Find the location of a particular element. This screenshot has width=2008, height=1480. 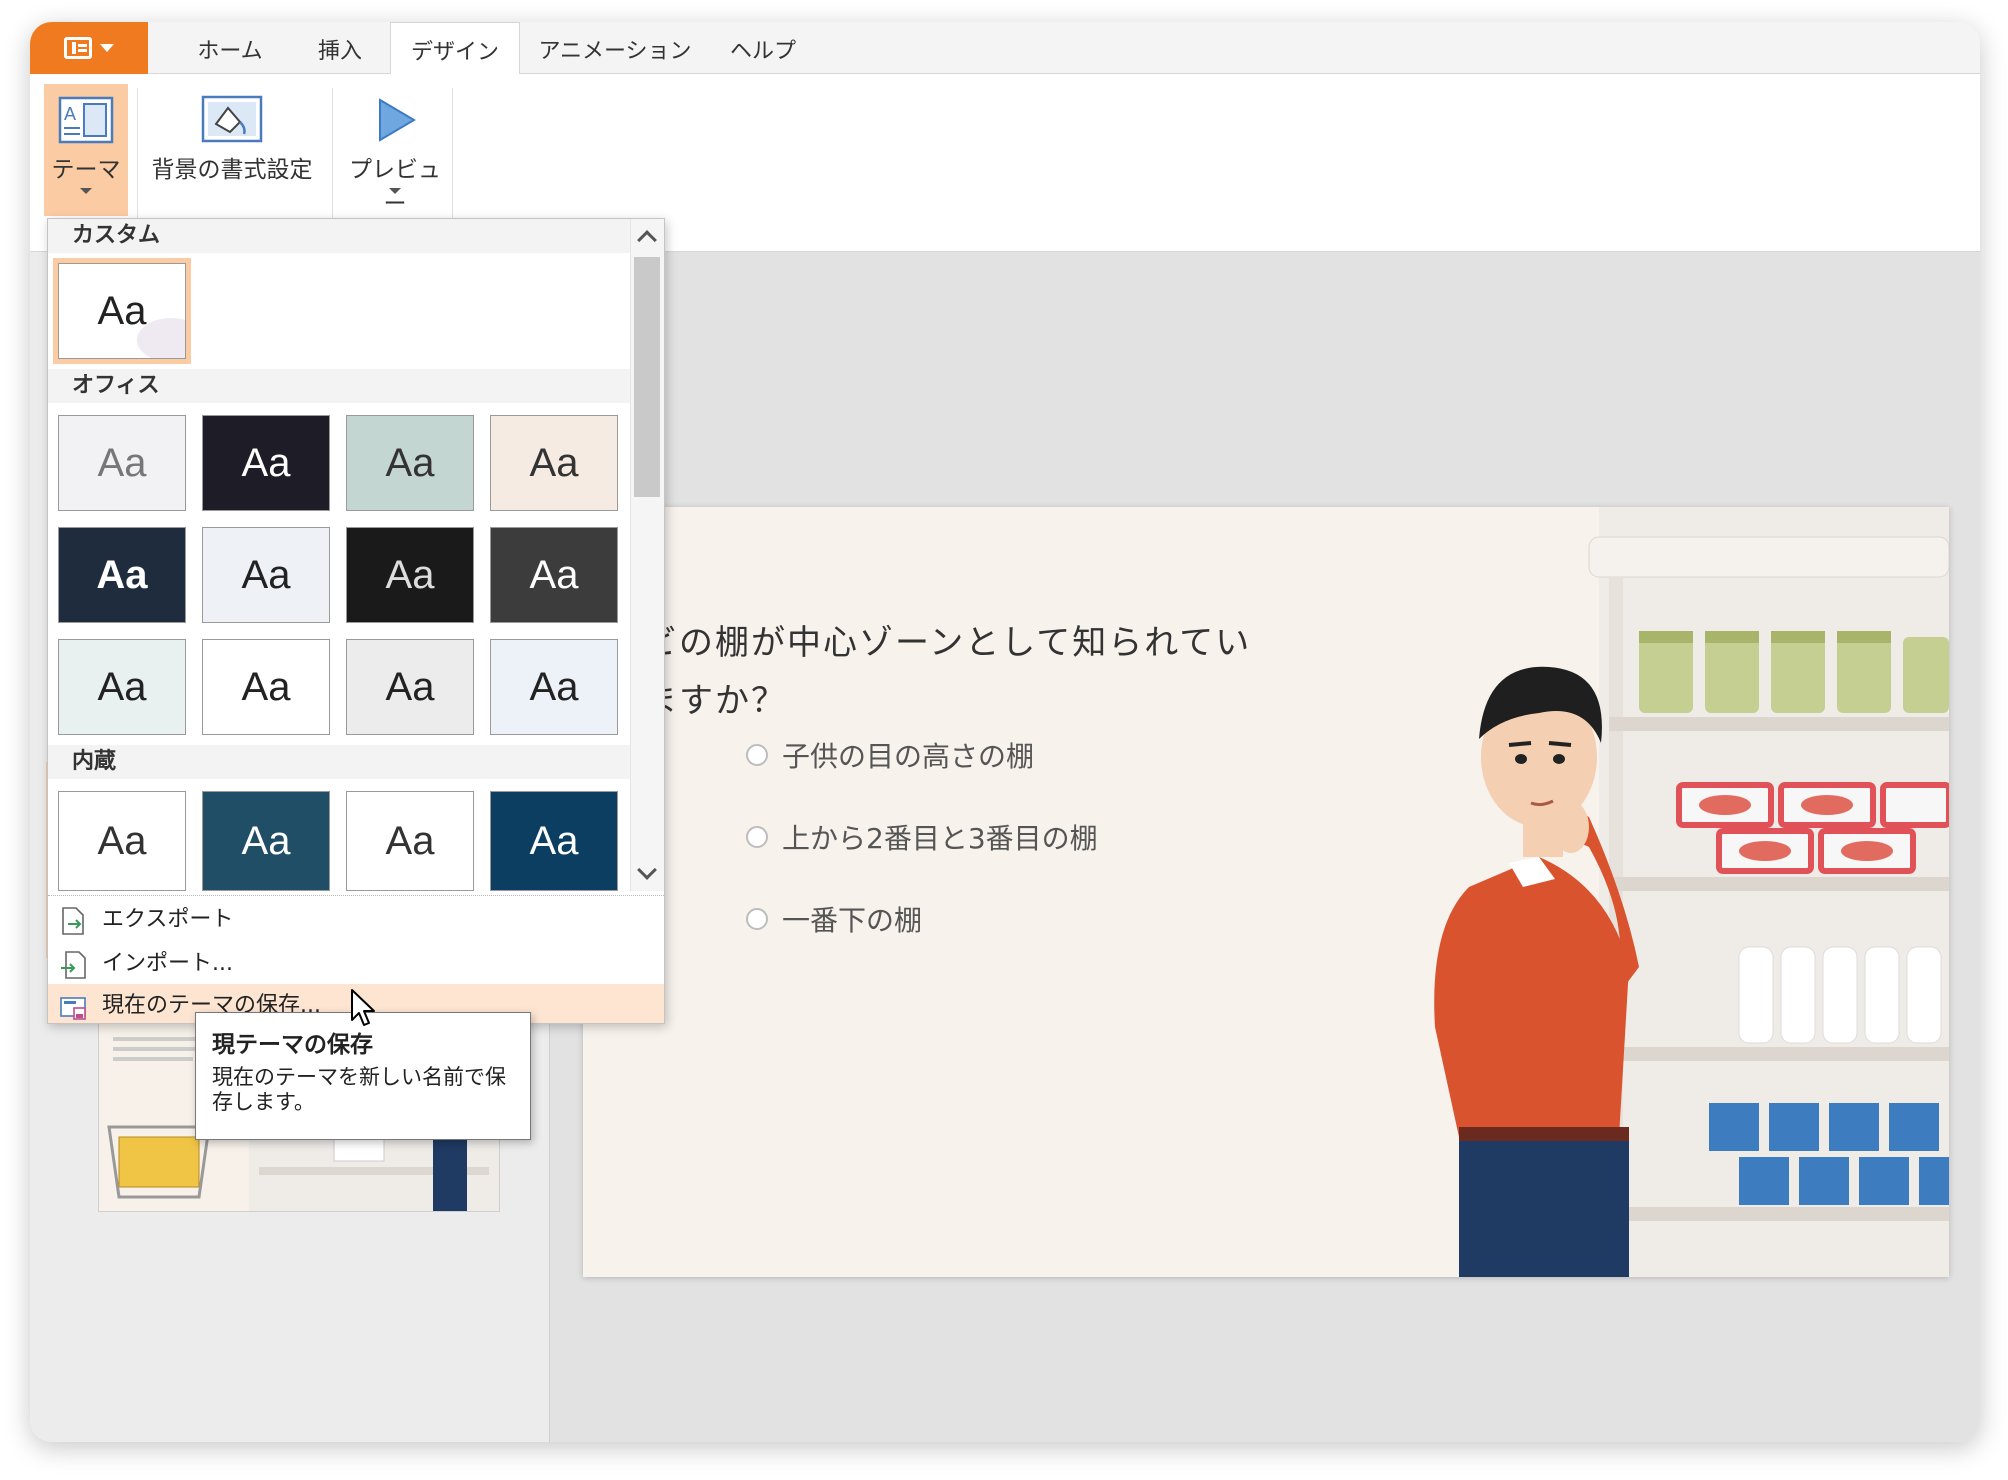

tooltip-body: 現在のテーマを新しい名前で保存します。 is located at coordinates (359, 1089).